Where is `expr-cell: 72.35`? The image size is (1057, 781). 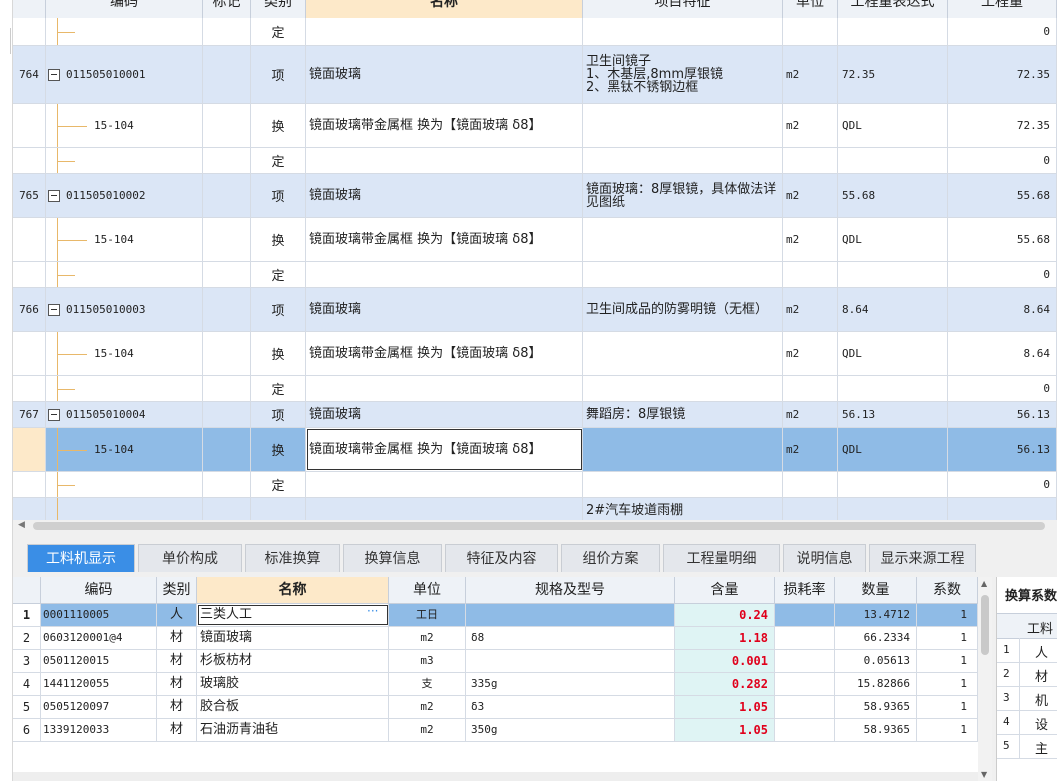 expr-cell: 72.35 is located at coordinates (893, 74).